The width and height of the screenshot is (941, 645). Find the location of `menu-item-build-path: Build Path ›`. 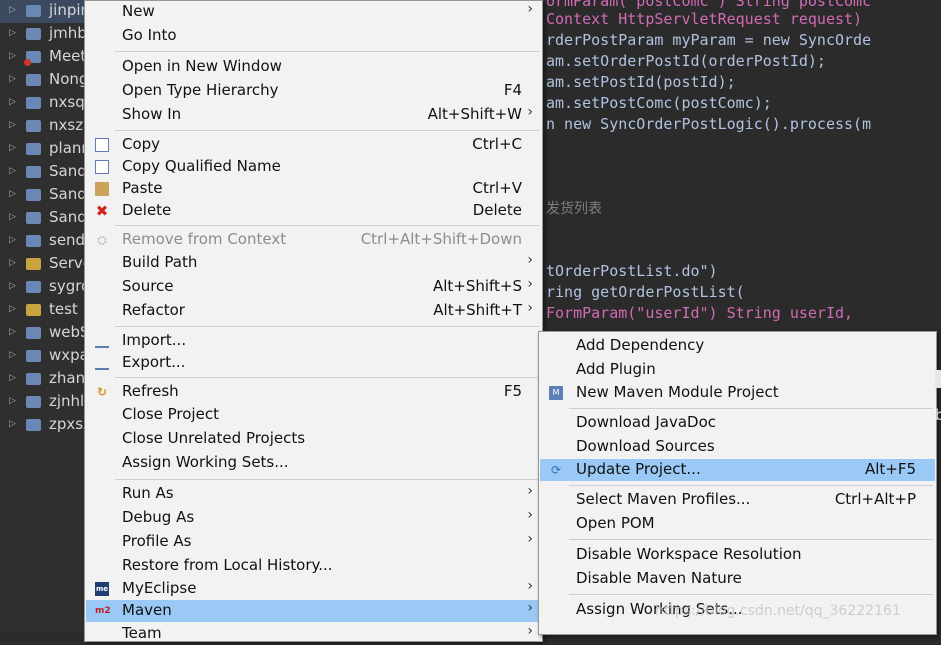

menu-item-build-path: Build Path › is located at coordinates (313, 263).